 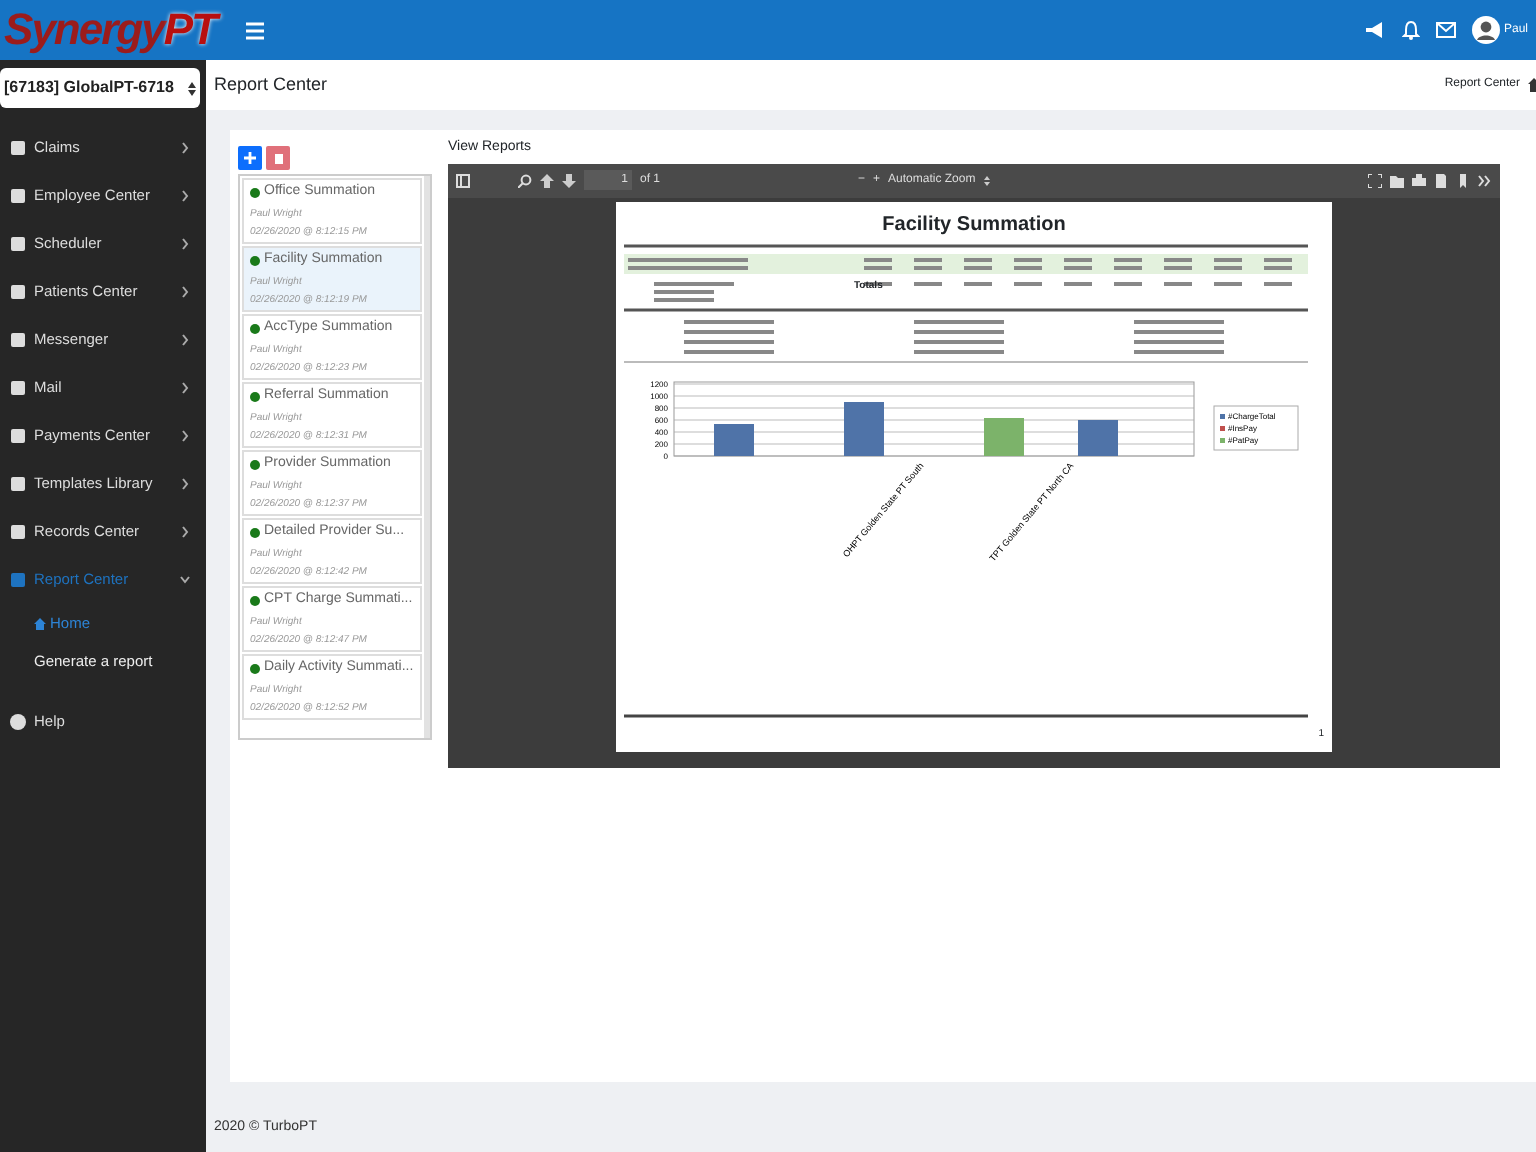 I want to click on folder-icon, so click(x=1397, y=180).